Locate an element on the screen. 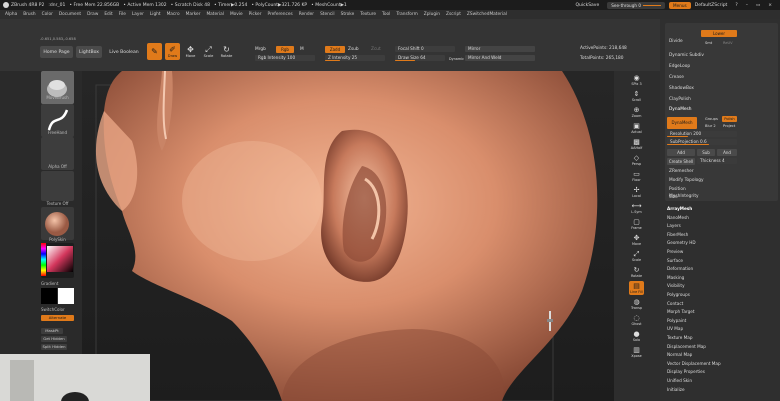 This screenshot has width=780, height=401. main-color-swatch is located at coordinates (49, 296).